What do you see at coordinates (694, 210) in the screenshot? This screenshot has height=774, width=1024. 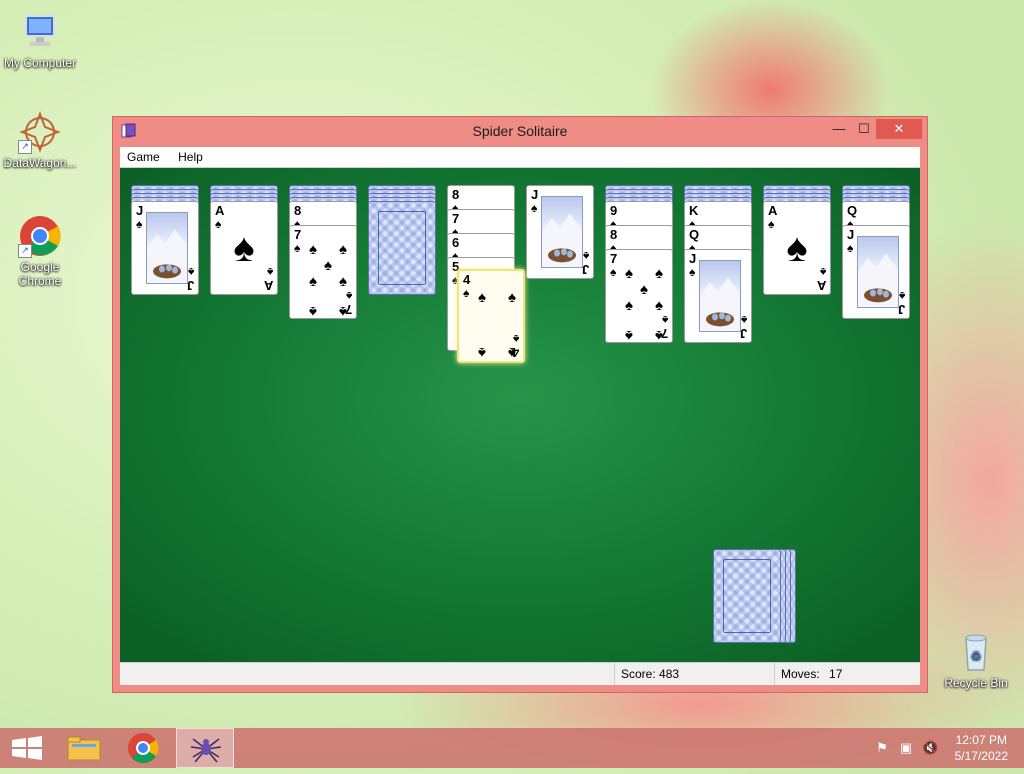 I see `card-rank: K` at bounding box center [694, 210].